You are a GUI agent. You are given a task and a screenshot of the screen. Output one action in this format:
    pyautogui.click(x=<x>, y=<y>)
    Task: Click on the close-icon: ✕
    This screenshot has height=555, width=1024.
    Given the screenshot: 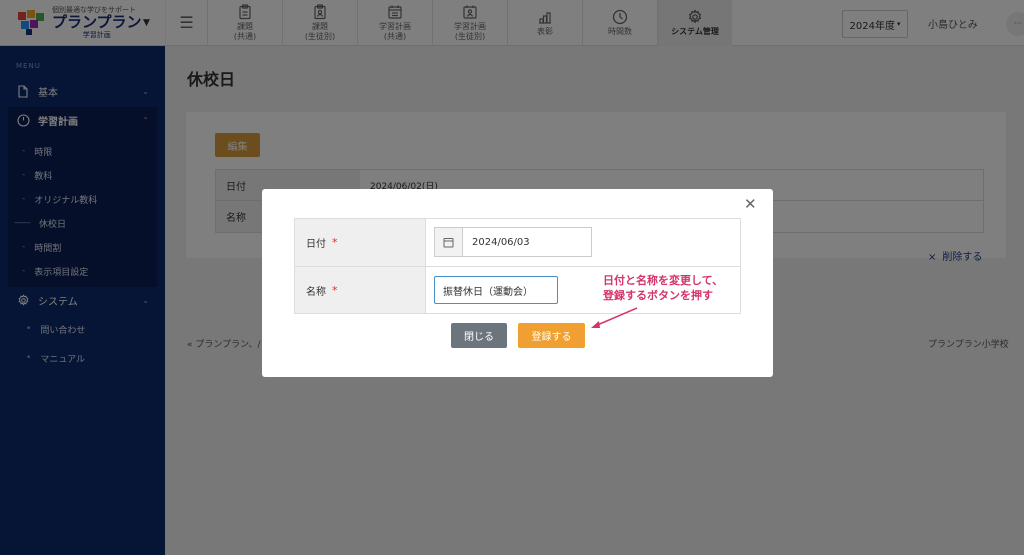 What is the action you would take?
    pyautogui.click(x=750, y=204)
    